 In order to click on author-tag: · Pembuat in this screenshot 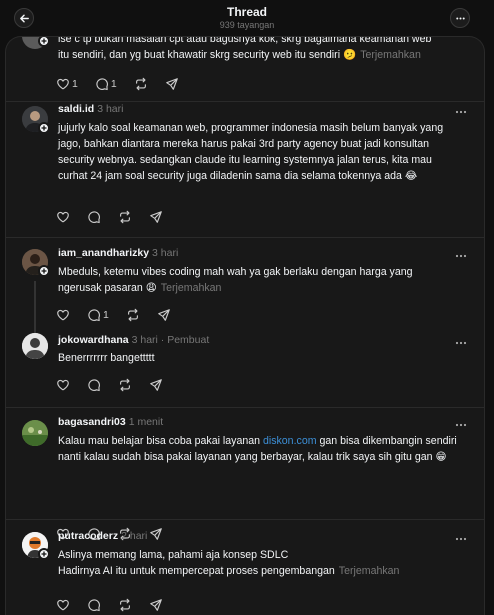, I will do `click(185, 340)`.